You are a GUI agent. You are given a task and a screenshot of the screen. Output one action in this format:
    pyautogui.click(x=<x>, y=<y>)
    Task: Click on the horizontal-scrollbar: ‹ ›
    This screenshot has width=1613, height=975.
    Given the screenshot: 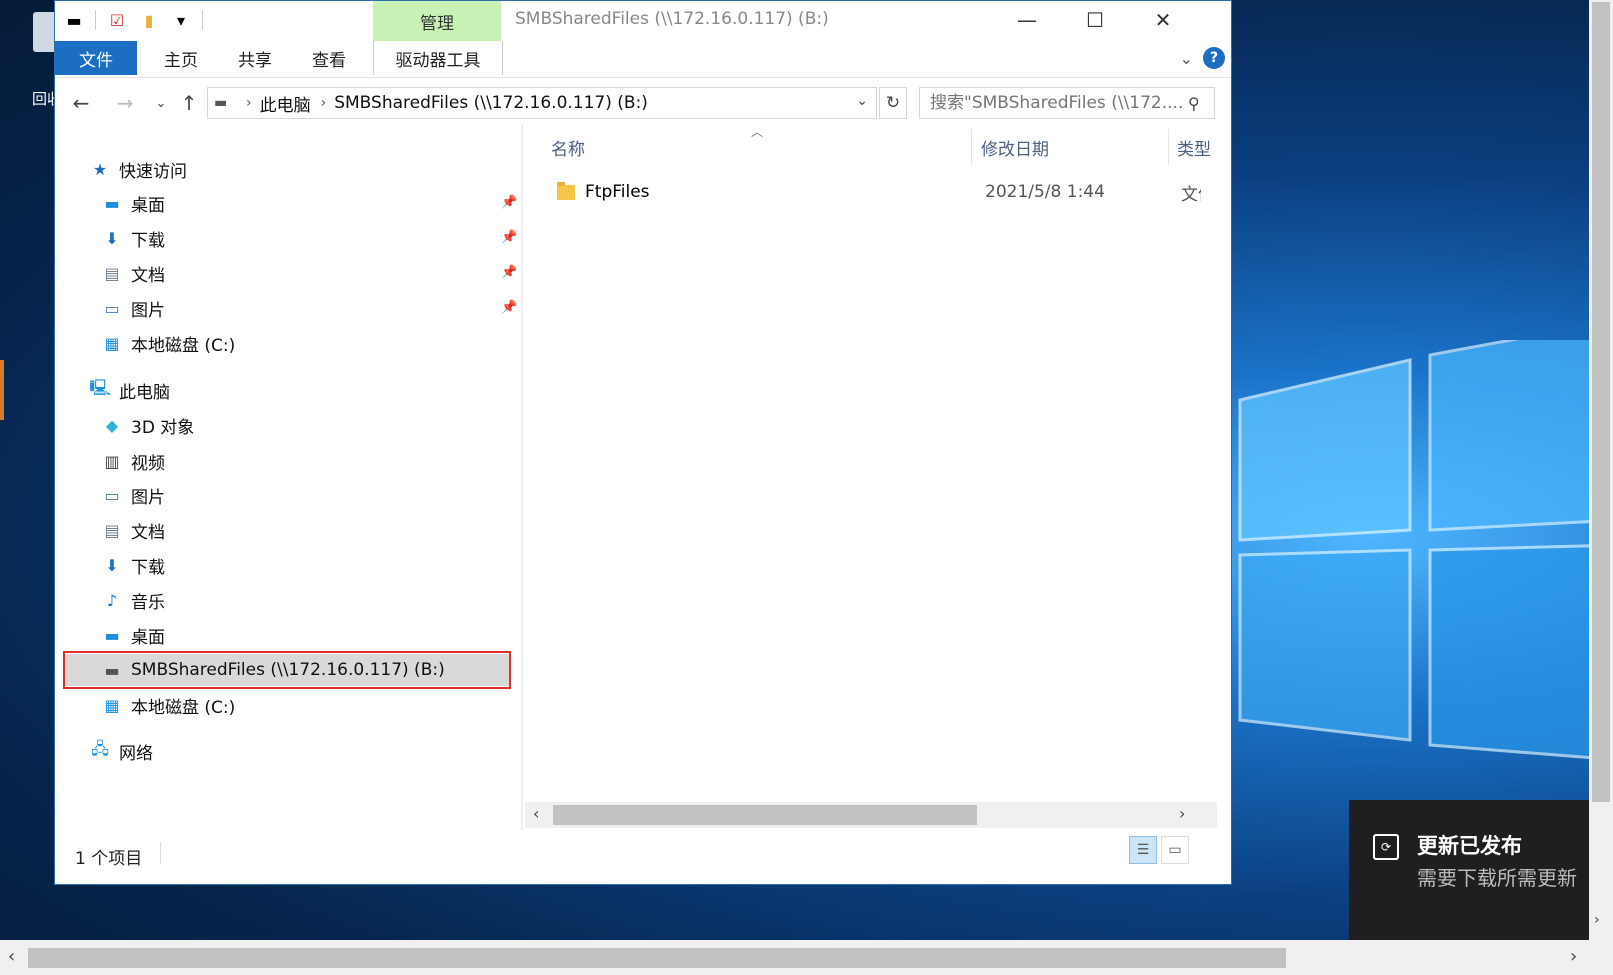 What is the action you would take?
    pyautogui.click(x=871, y=815)
    